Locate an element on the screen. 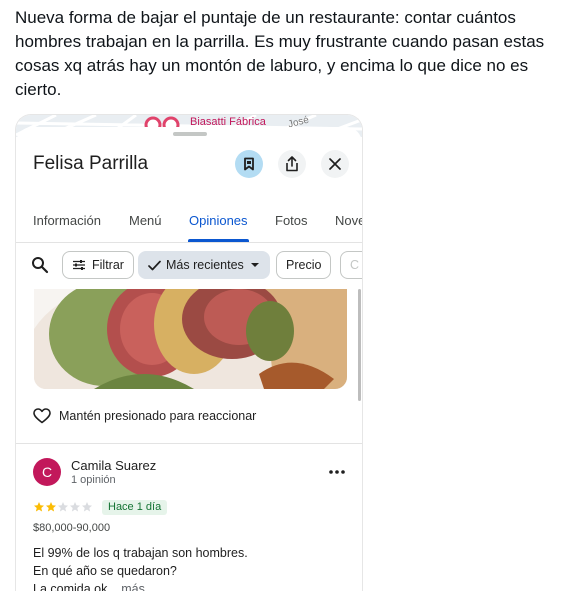  review-line: En qué año se quedaron? is located at coordinates (105, 571).